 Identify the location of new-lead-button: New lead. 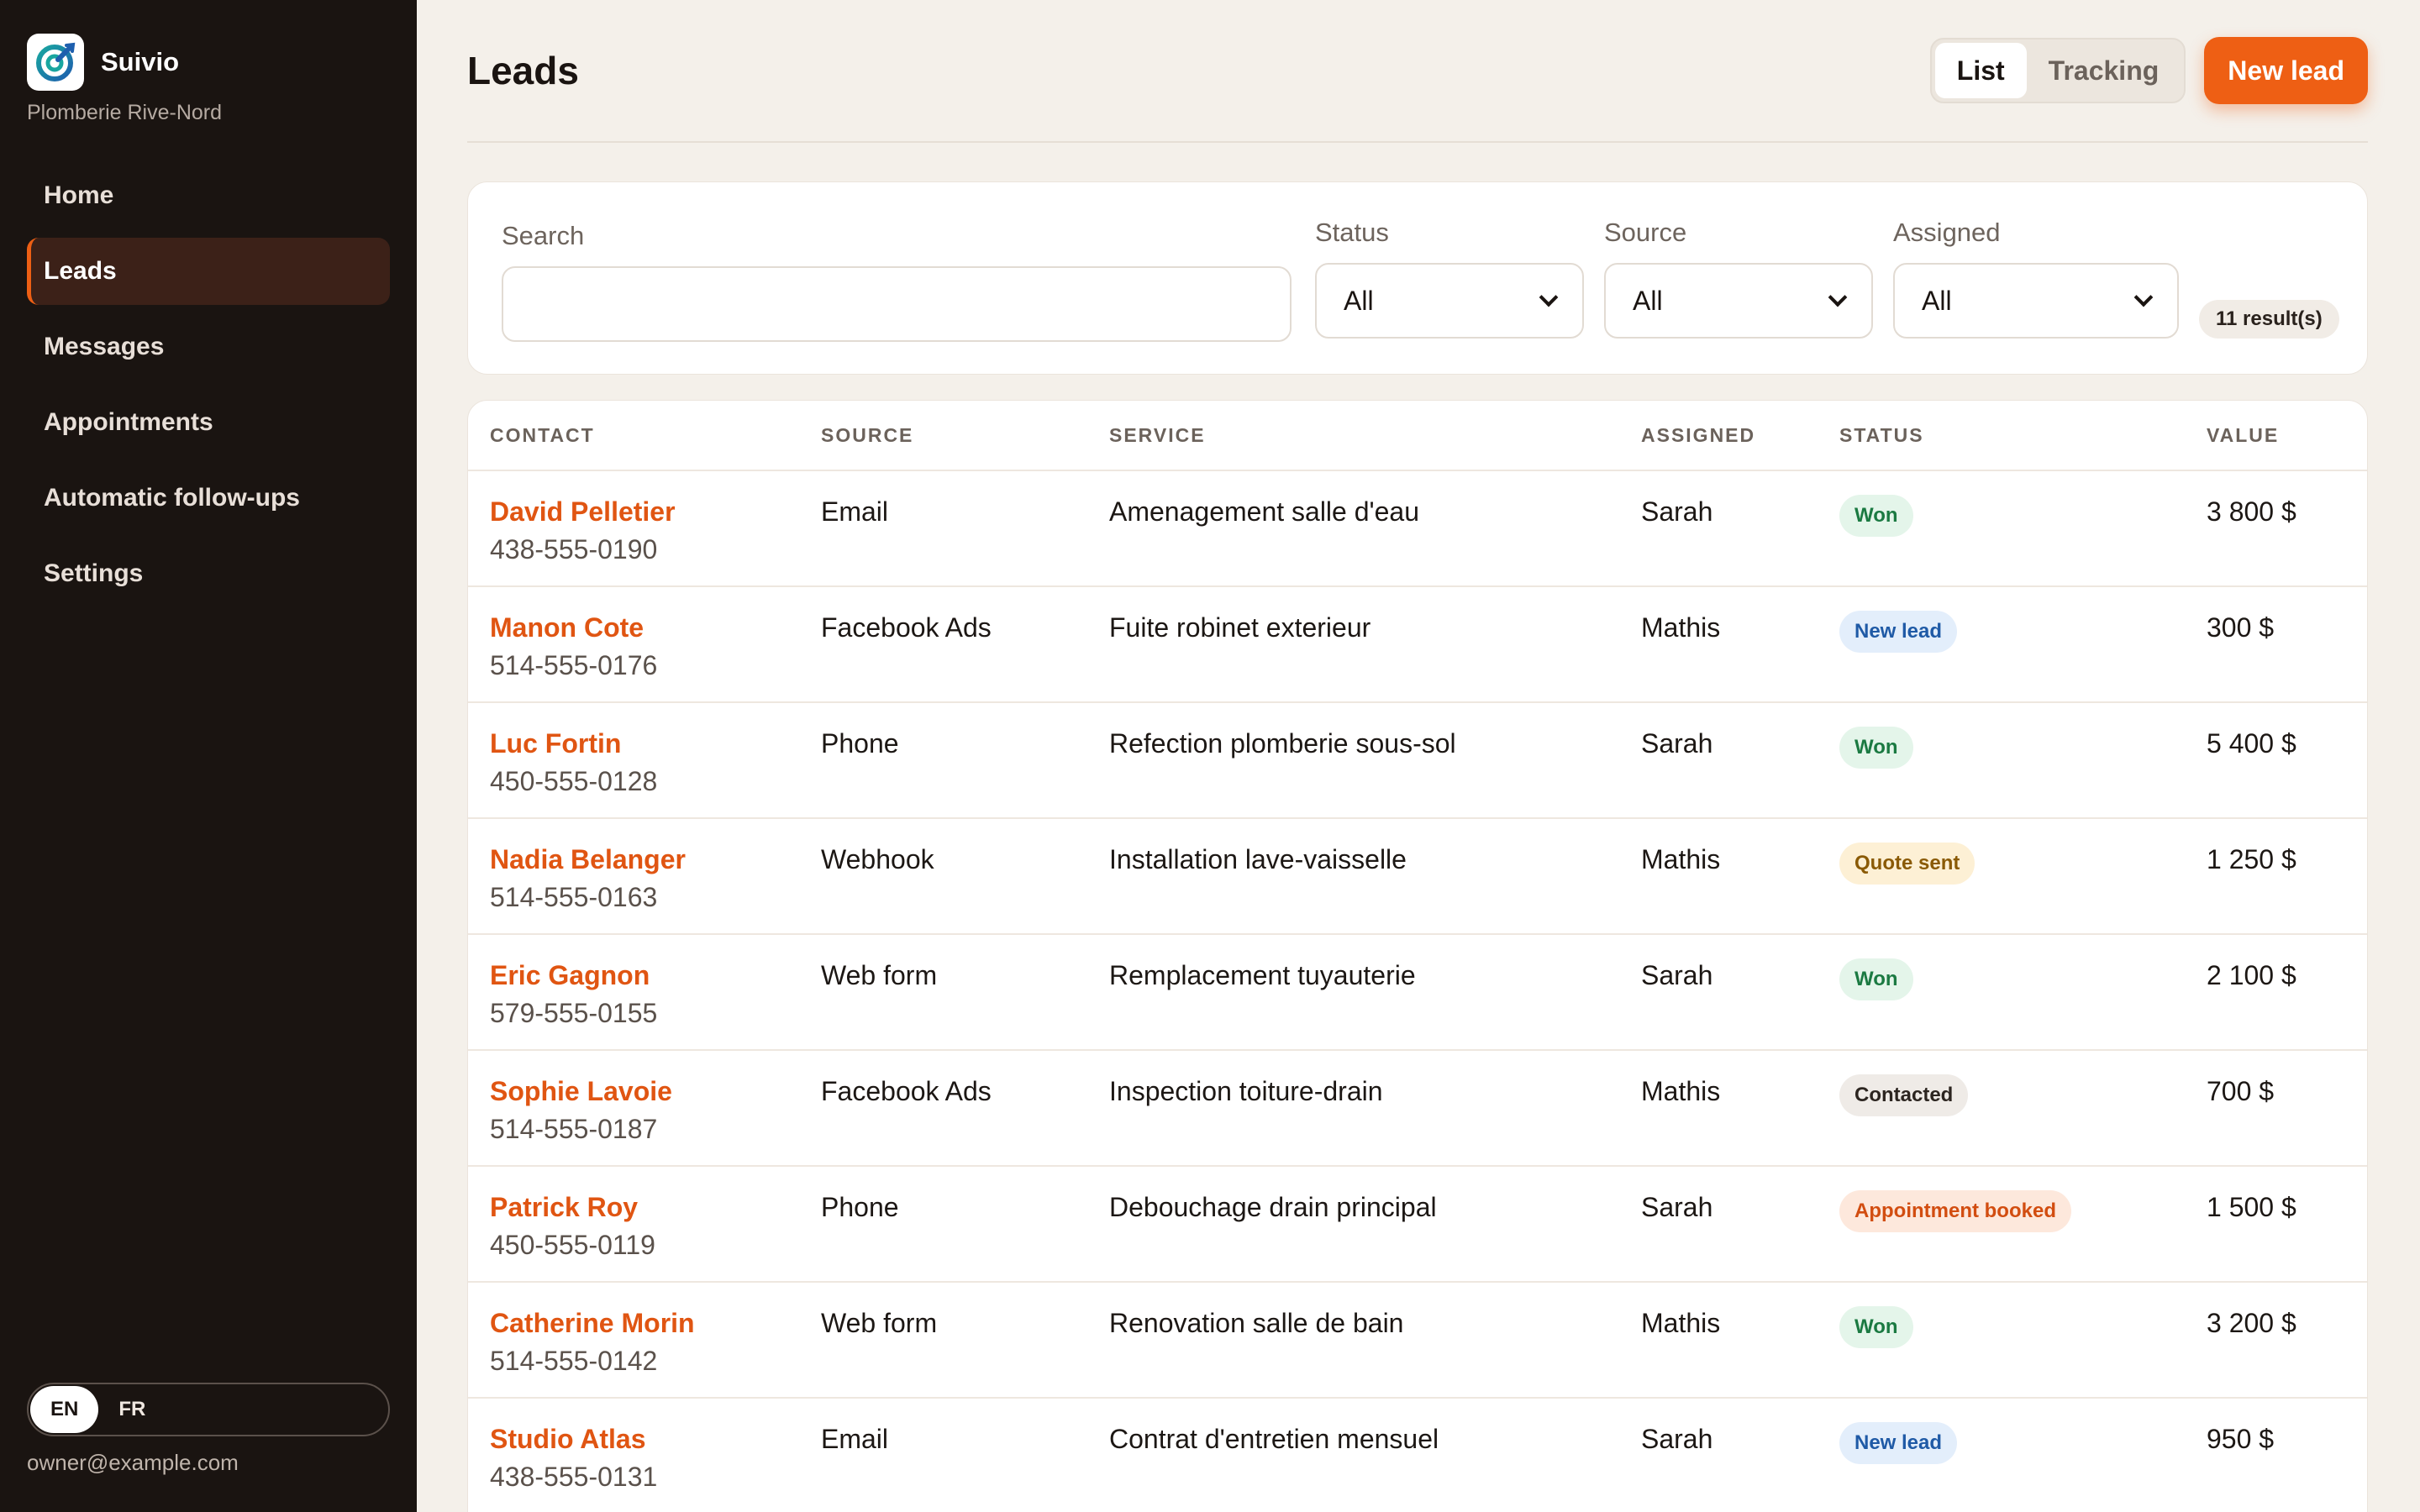
(2286, 70).